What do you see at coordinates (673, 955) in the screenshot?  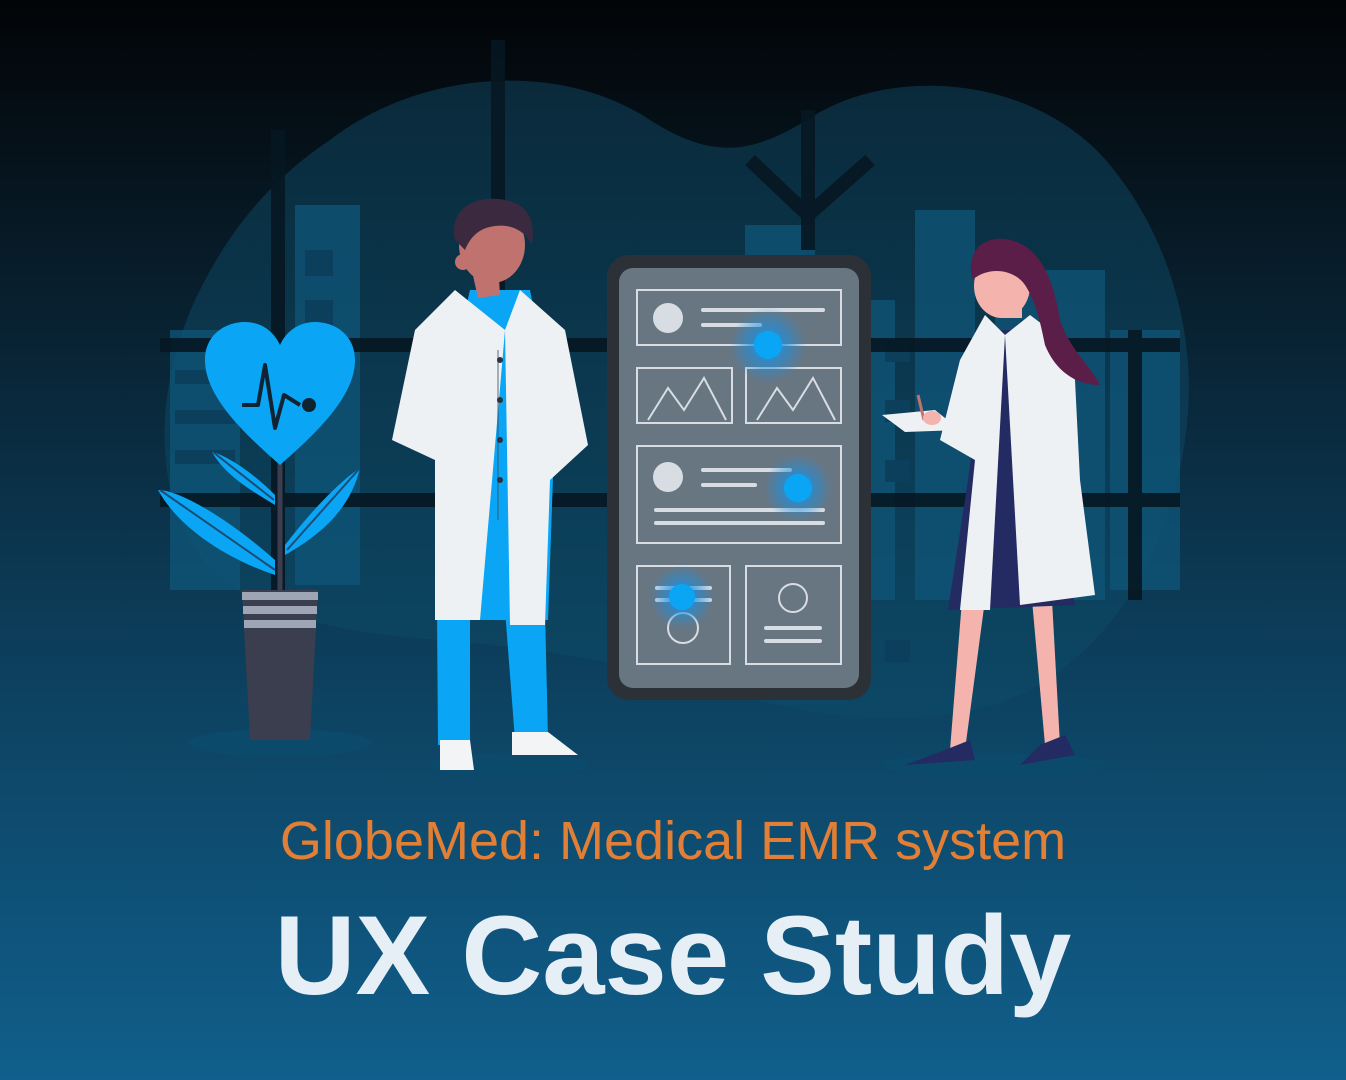 I see `hero-title: UX Case Study` at bounding box center [673, 955].